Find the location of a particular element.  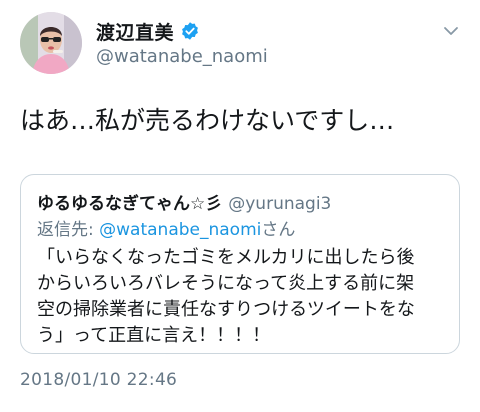

quoted-tweet-header: ゆるゆるなぎてゃん☆彡 @yurunagi3 is located at coordinates (184, 201).